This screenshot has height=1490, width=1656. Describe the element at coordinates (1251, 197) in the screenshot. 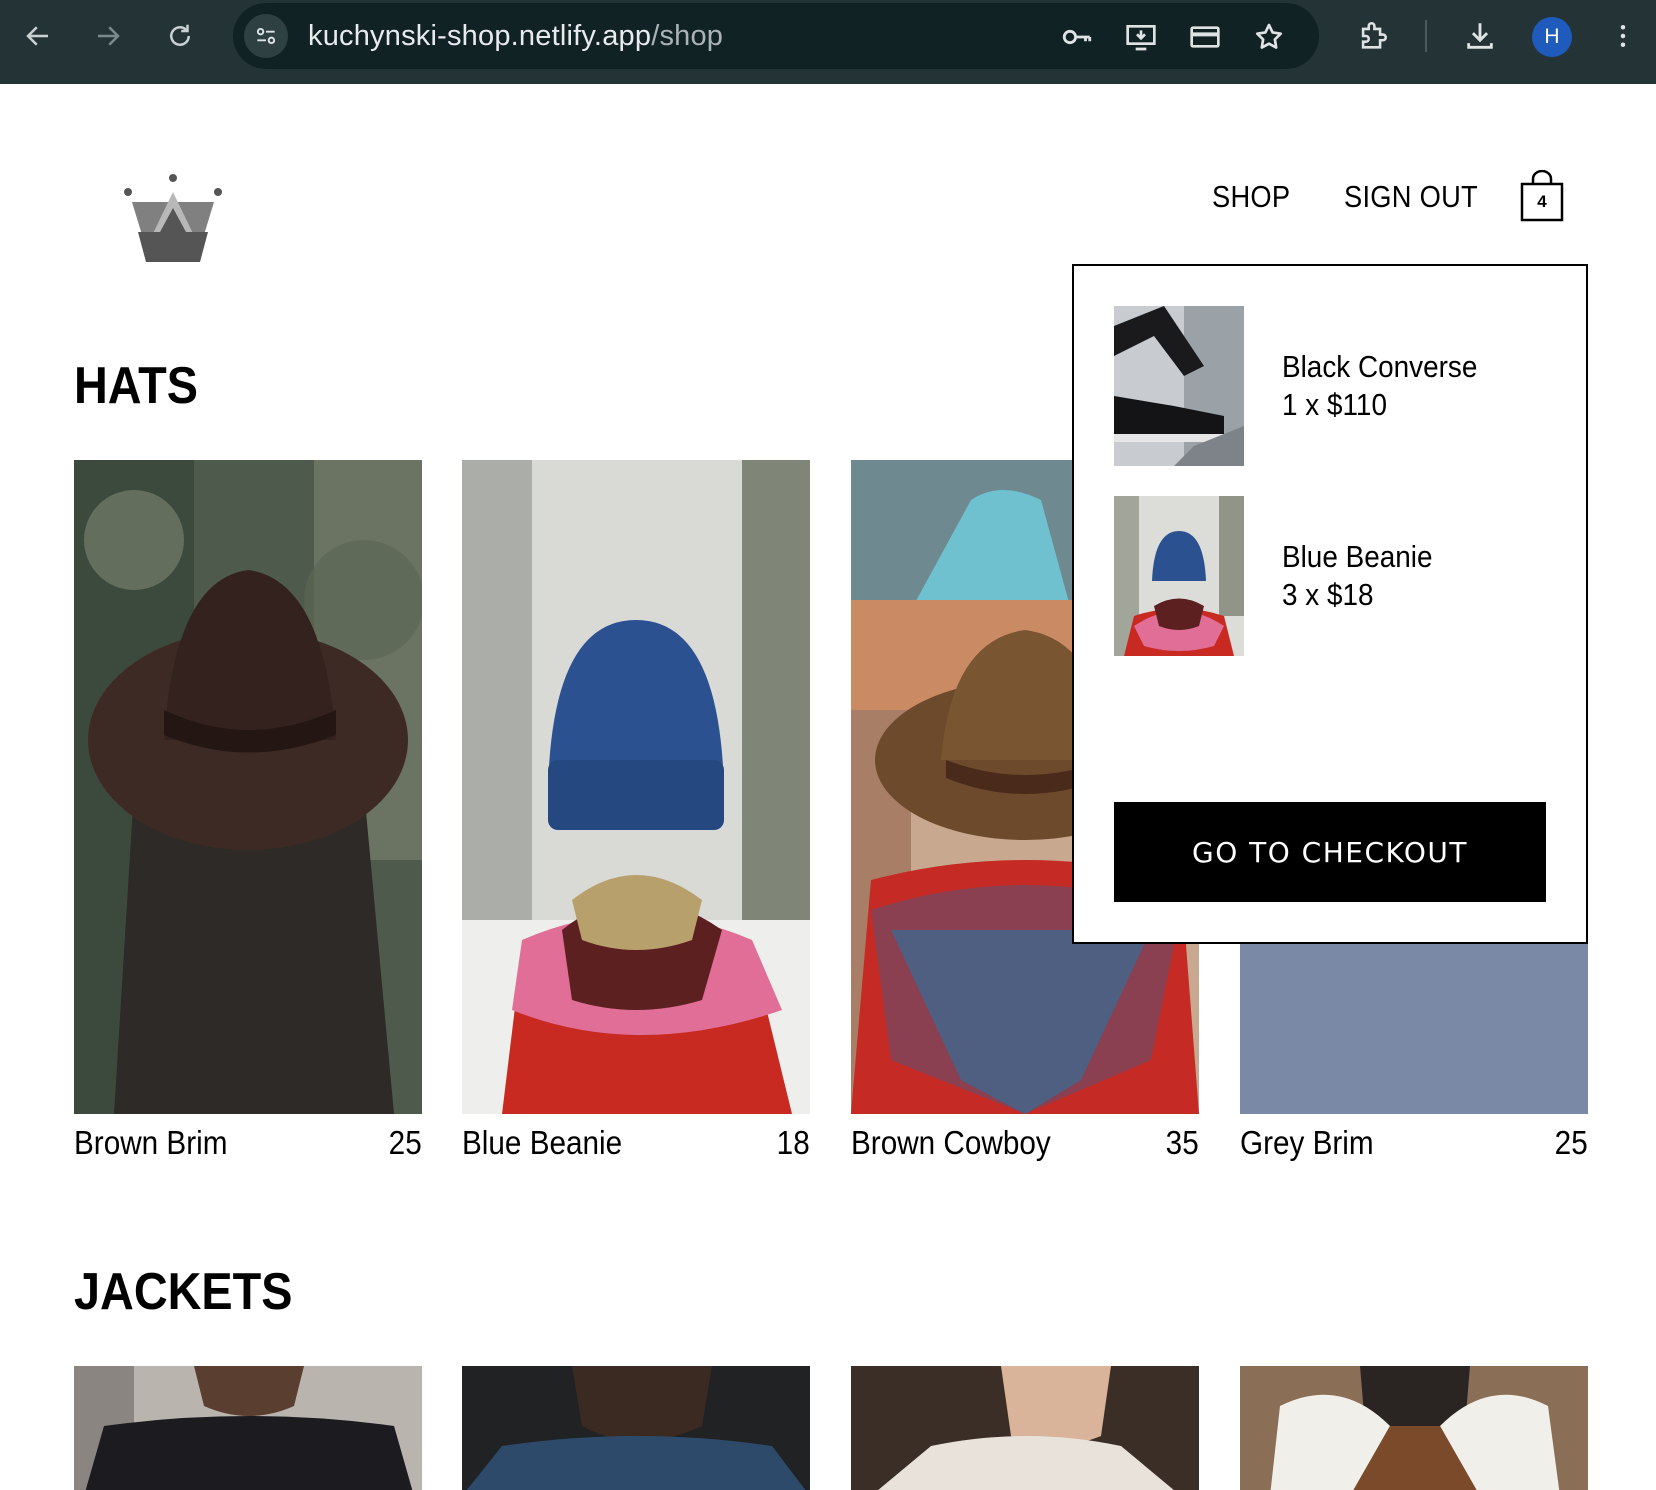

I see `nav-shop-link: SHOP` at that location.